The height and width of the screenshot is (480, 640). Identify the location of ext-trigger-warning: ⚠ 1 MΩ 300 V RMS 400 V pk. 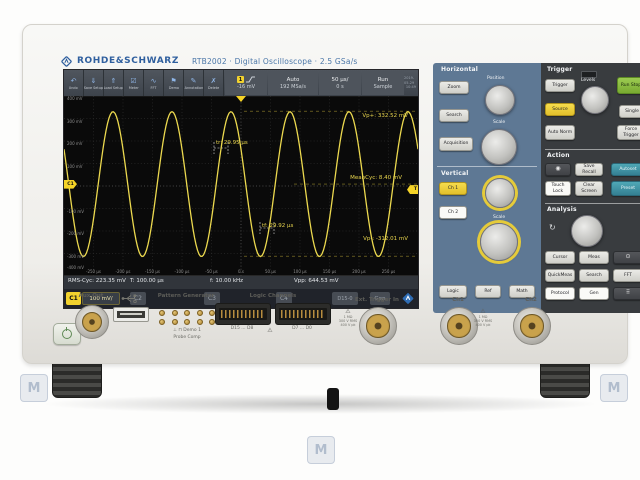
(348, 318).